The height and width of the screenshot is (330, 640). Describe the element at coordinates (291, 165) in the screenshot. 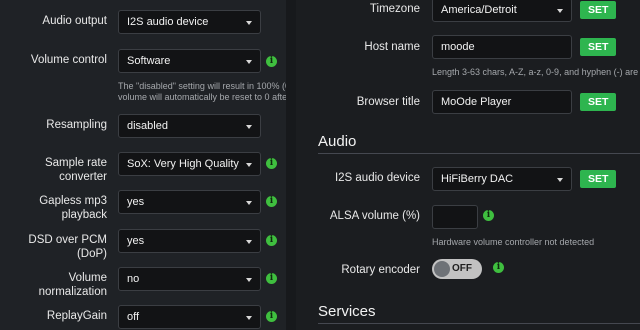

I see `panel-divider` at that location.